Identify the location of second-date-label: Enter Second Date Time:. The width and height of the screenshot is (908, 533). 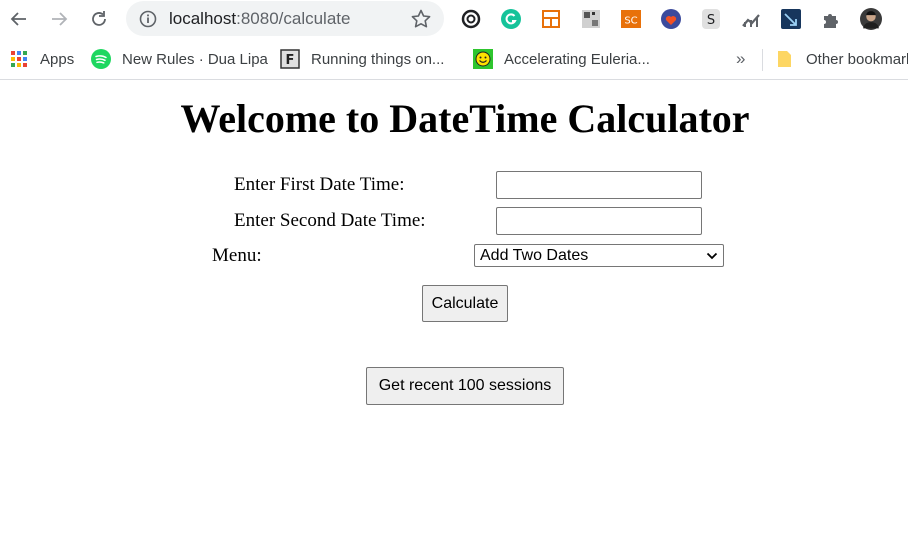
(330, 220).